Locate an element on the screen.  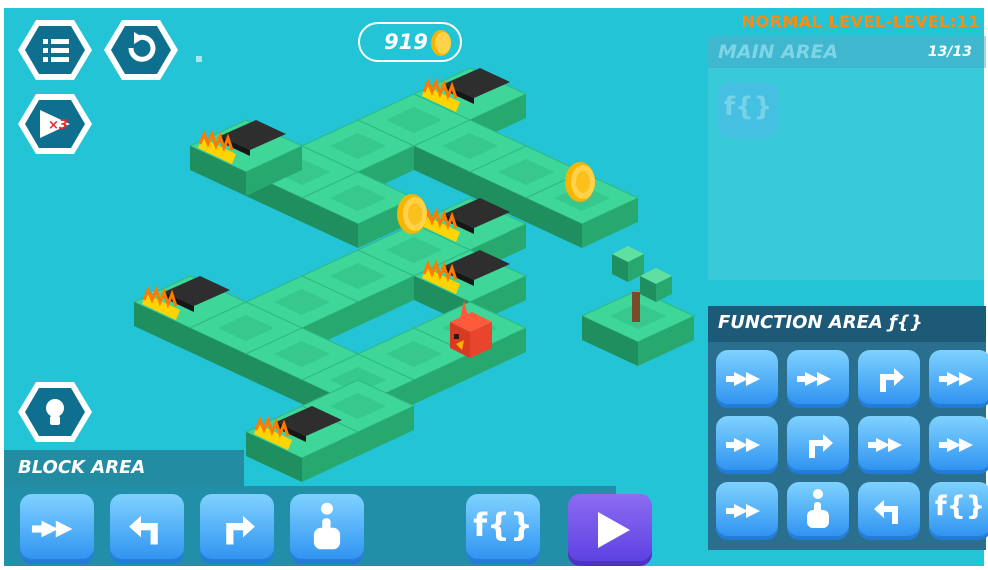
block-area-header: BLOCK AREA is located at coordinates (124, 468).